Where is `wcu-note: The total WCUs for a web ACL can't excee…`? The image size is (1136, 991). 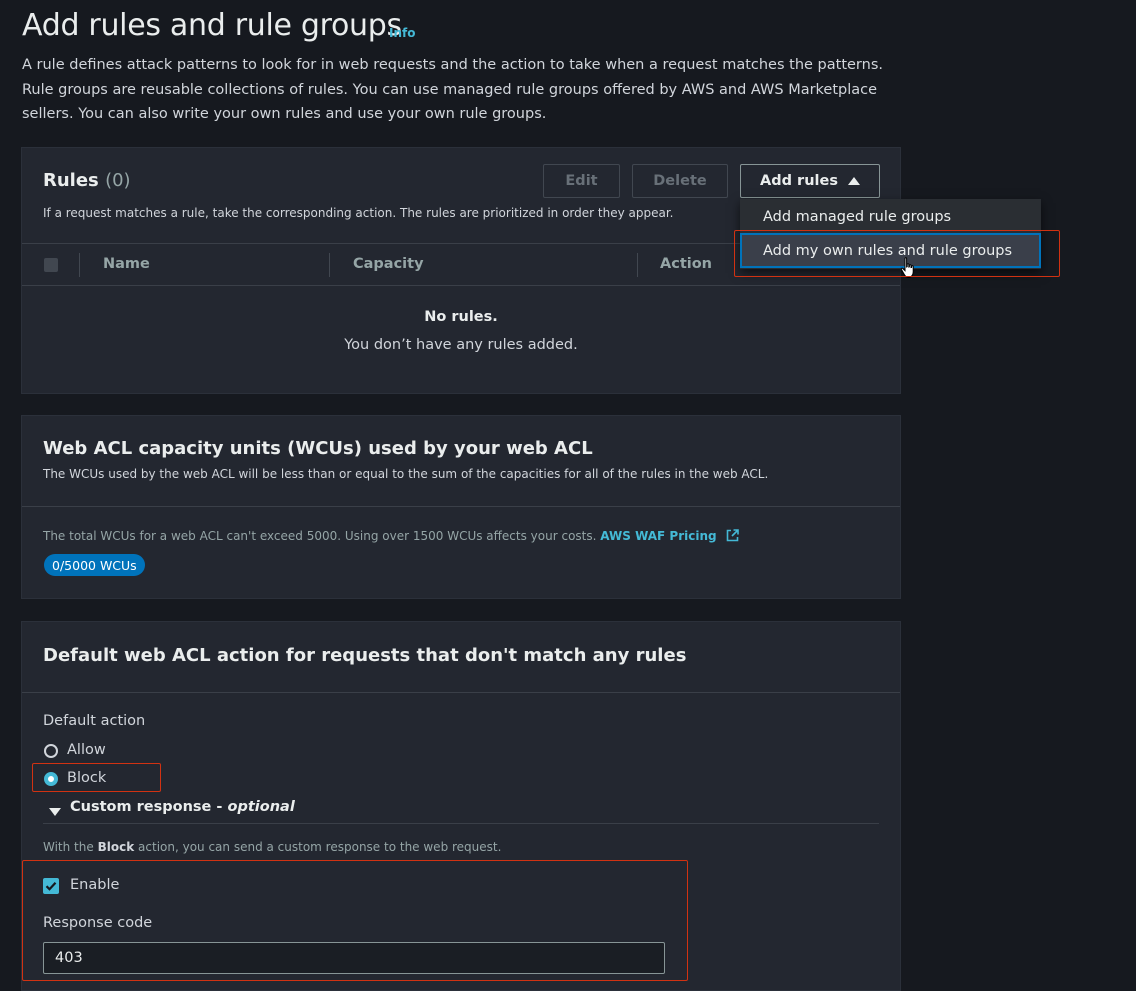 wcu-note: The total WCUs for a web ACL can't excee… is located at coordinates (391, 536).